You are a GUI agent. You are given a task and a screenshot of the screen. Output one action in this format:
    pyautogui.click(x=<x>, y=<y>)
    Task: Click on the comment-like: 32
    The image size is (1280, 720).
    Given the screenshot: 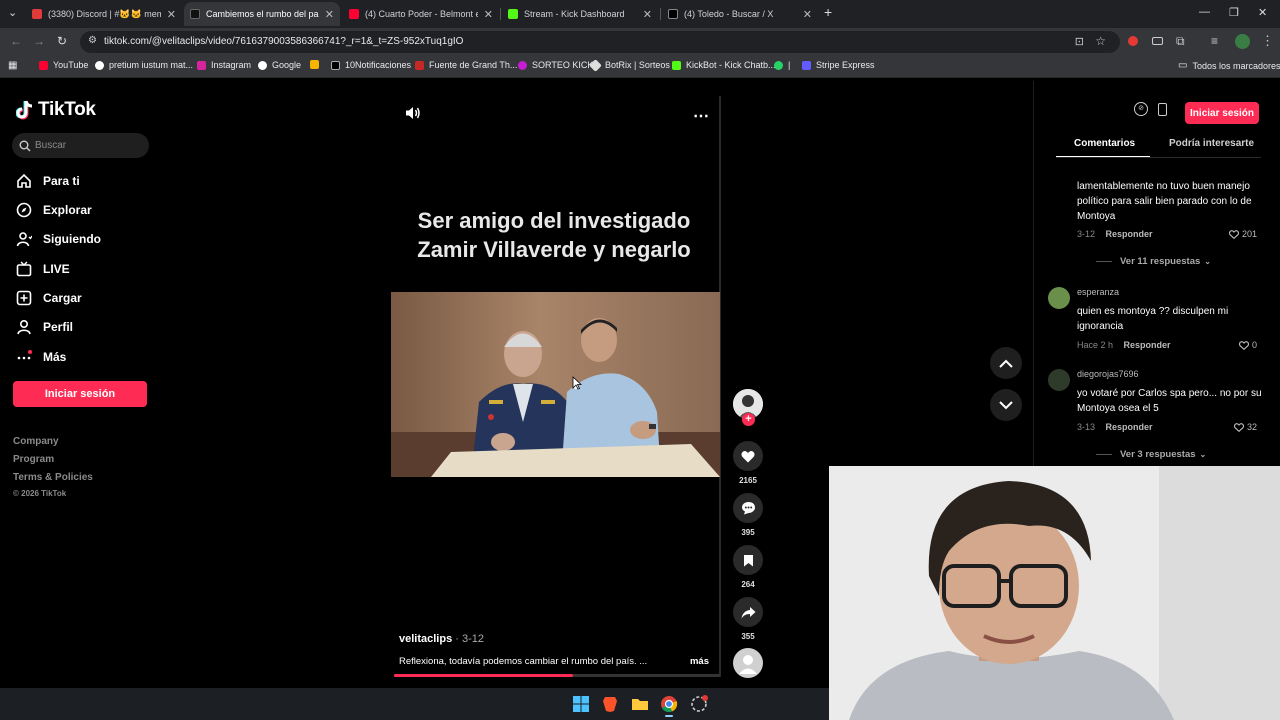 What is the action you would take?
    pyautogui.click(x=1245, y=427)
    